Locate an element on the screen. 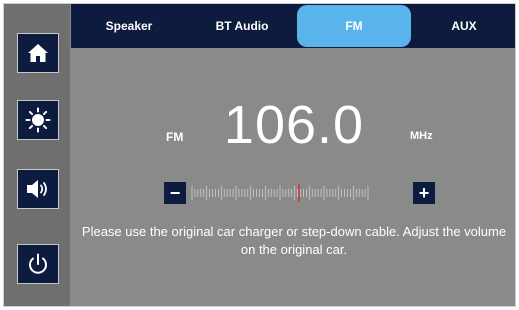 The width and height of the screenshot is (519, 310). brightness-icon is located at coordinates (38, 120).